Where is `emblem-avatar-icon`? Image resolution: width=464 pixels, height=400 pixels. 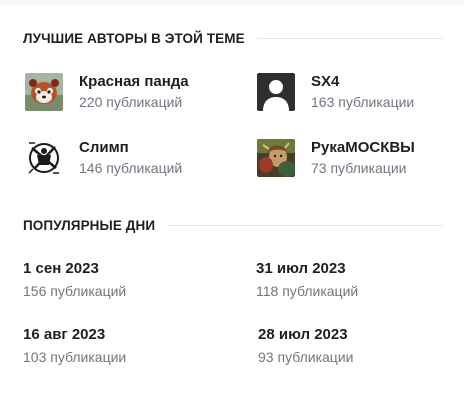 emblem-avatar-icon is located at coordinates (44, 158).